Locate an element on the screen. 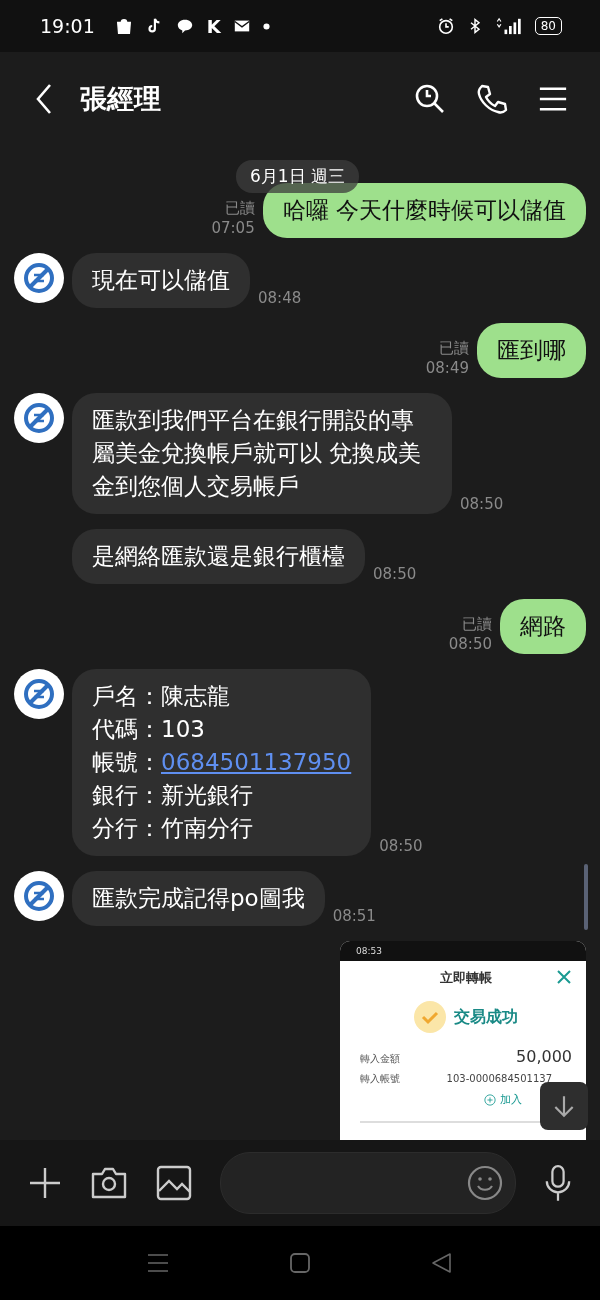 This screenshot has width=600, height=1300. screenshot-title: 立即轉帳 is located at coordinates (466, 978).